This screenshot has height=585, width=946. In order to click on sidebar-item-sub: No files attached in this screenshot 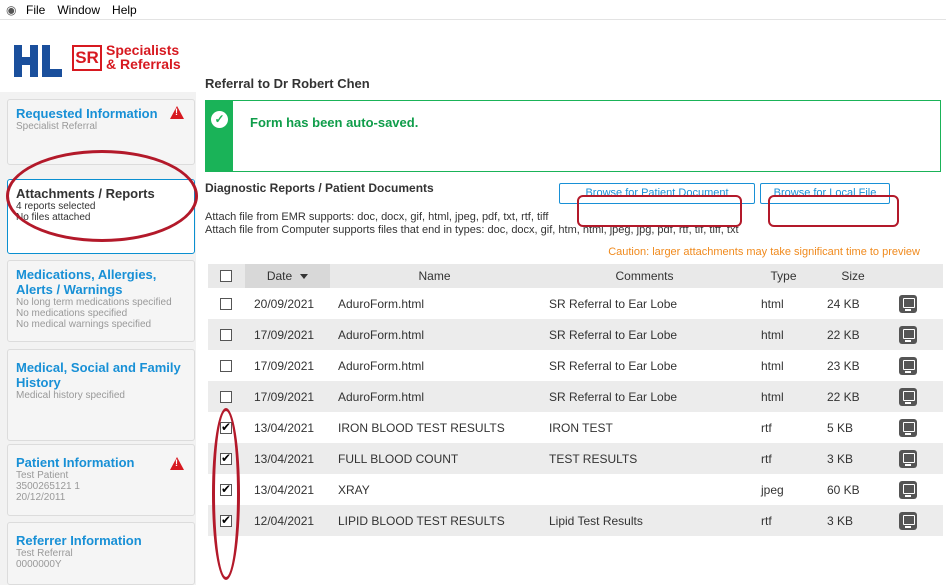, I will do `click(53, 217)`.